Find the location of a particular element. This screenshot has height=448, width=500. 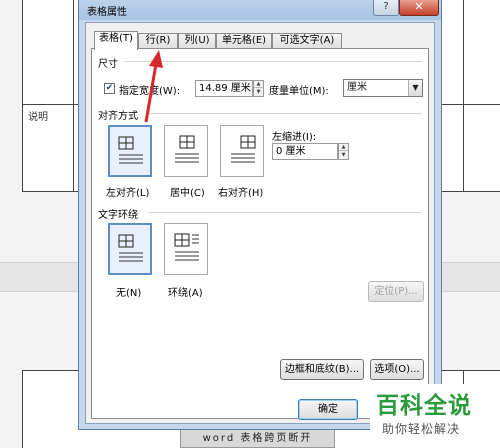

watermark: 百科全说 助你轻松解决 is located at coordinates (435, 416).